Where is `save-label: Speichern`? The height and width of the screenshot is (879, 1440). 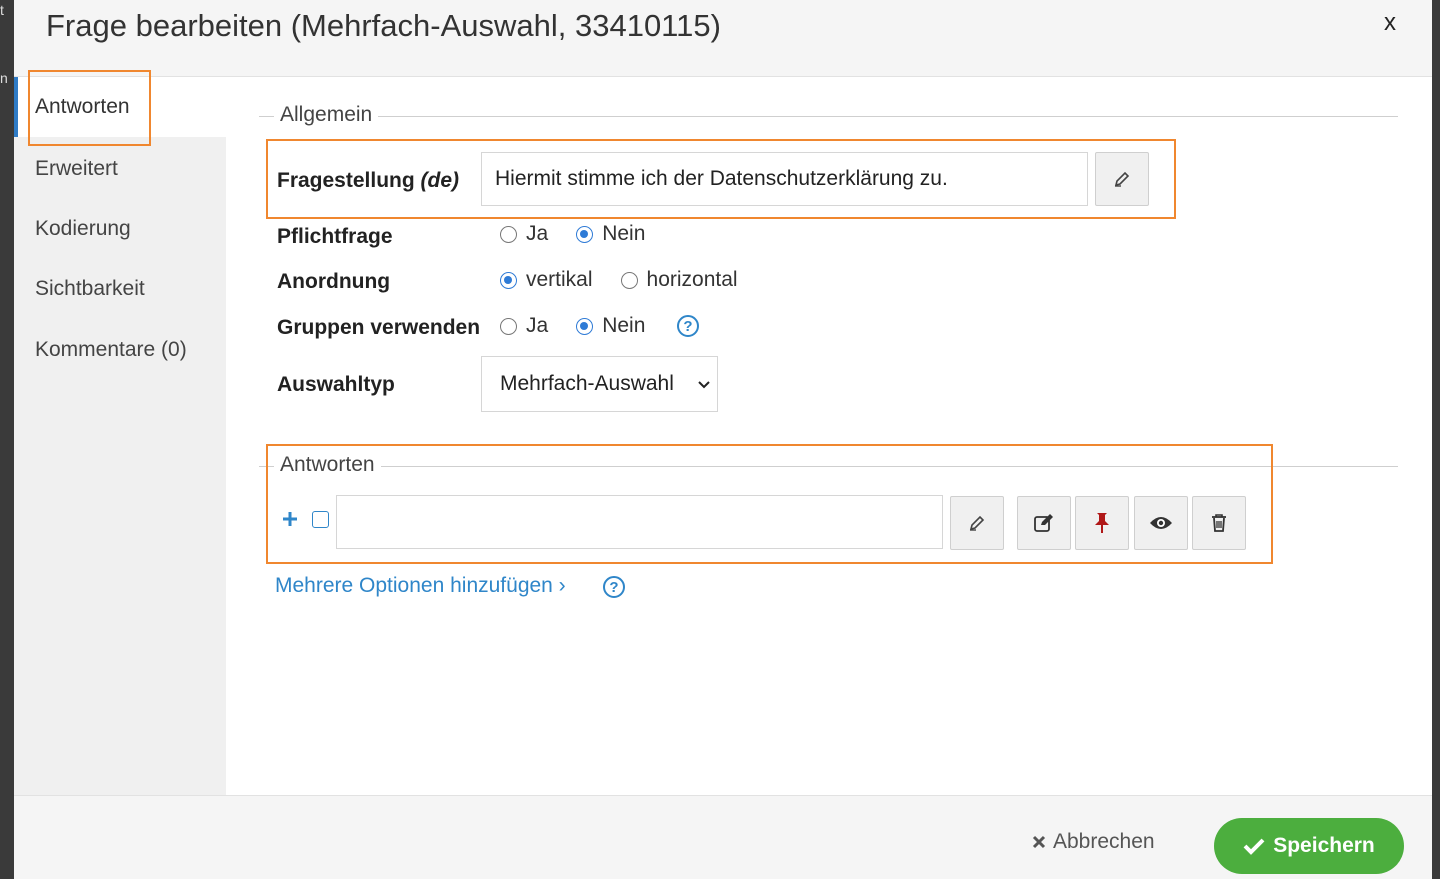
save-label: Speichern is located at coordinates (1324, 845).